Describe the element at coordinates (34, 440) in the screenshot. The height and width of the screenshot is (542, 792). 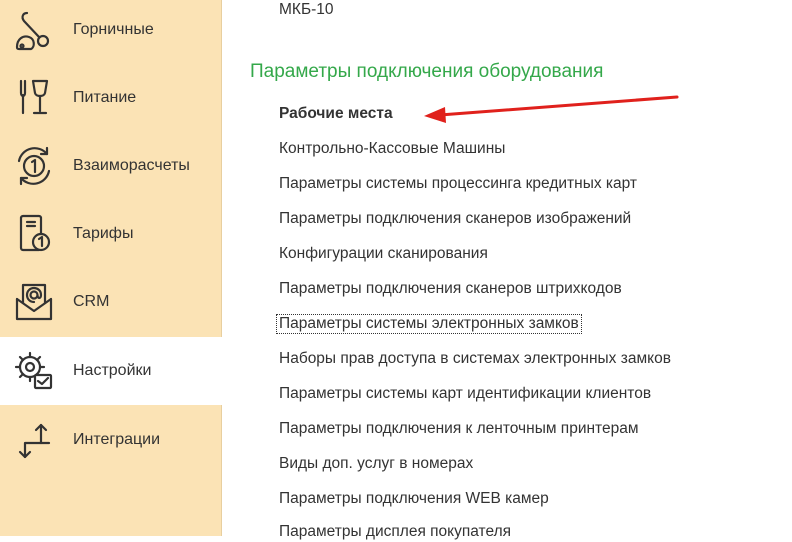
I see `integration-arrows-icon` at that location.